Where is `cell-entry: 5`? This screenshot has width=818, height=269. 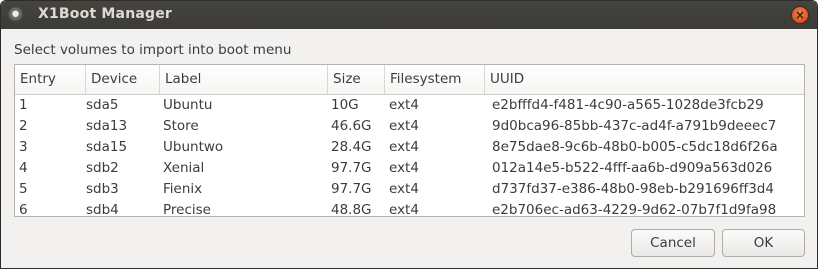
cell-entry: 5 is located at coordinates (23, 189).